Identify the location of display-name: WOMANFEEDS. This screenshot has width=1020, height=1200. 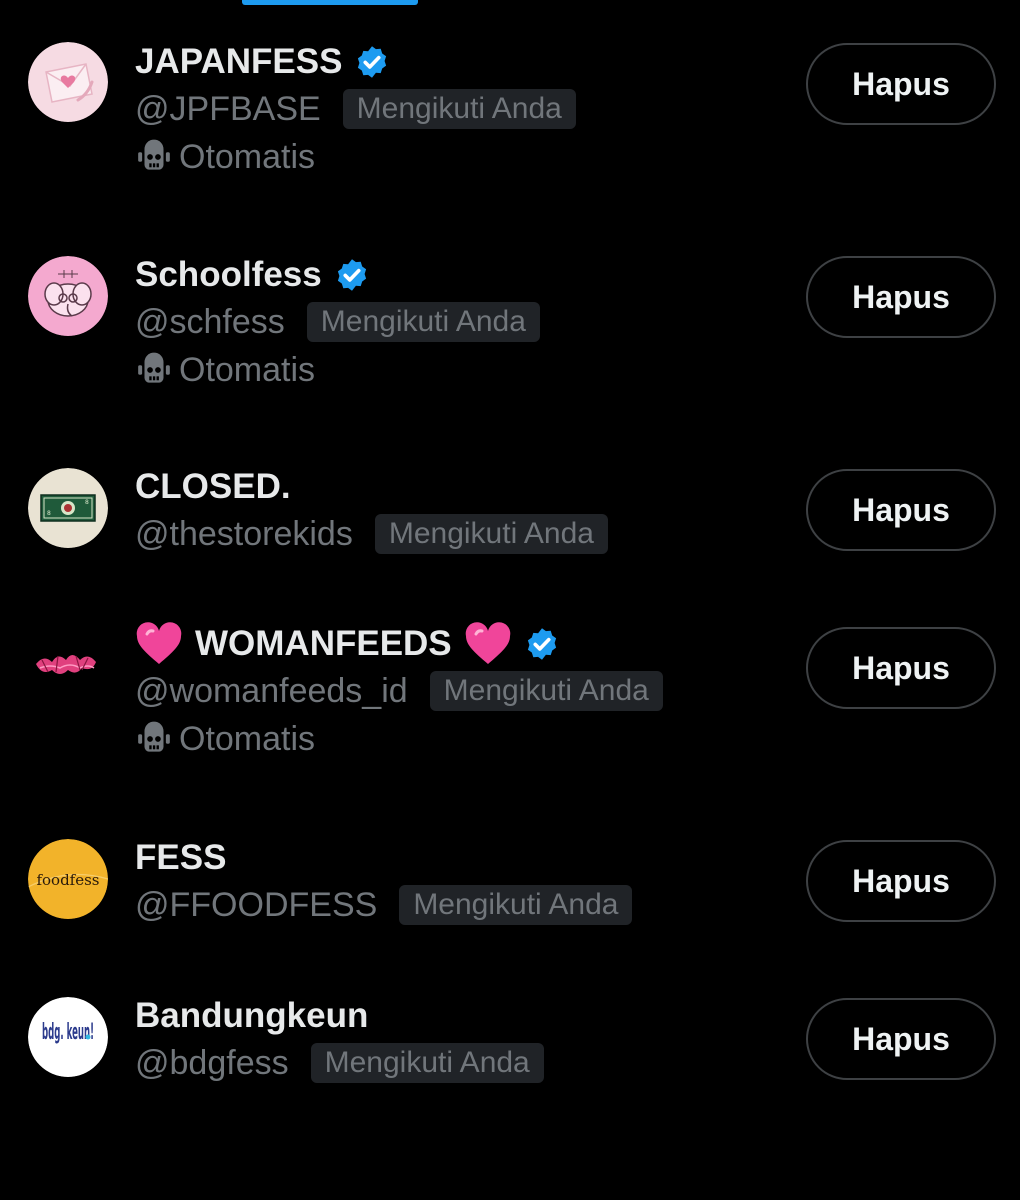
(323, 644).